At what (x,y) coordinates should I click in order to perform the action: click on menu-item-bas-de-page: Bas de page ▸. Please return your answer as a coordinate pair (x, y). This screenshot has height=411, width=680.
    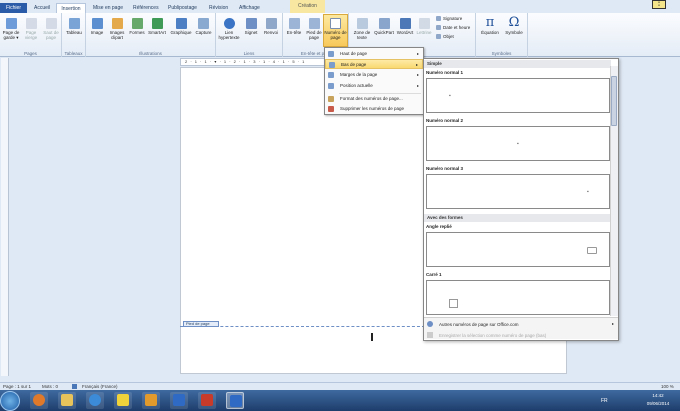
    Looking at the image, I should click on (374, 64).